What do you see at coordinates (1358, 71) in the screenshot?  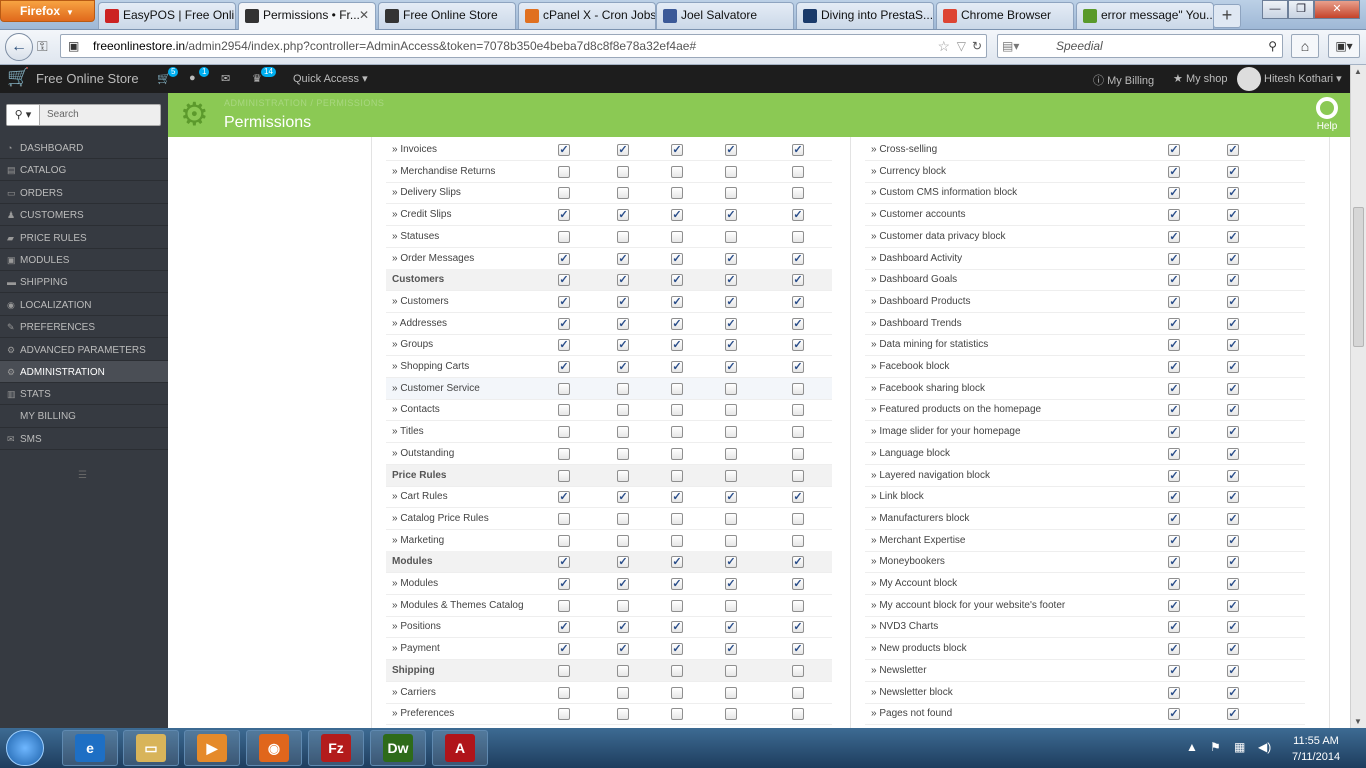 I see `scroll-up-arrow-icon: ▲` at bounding box center [1358, 71].